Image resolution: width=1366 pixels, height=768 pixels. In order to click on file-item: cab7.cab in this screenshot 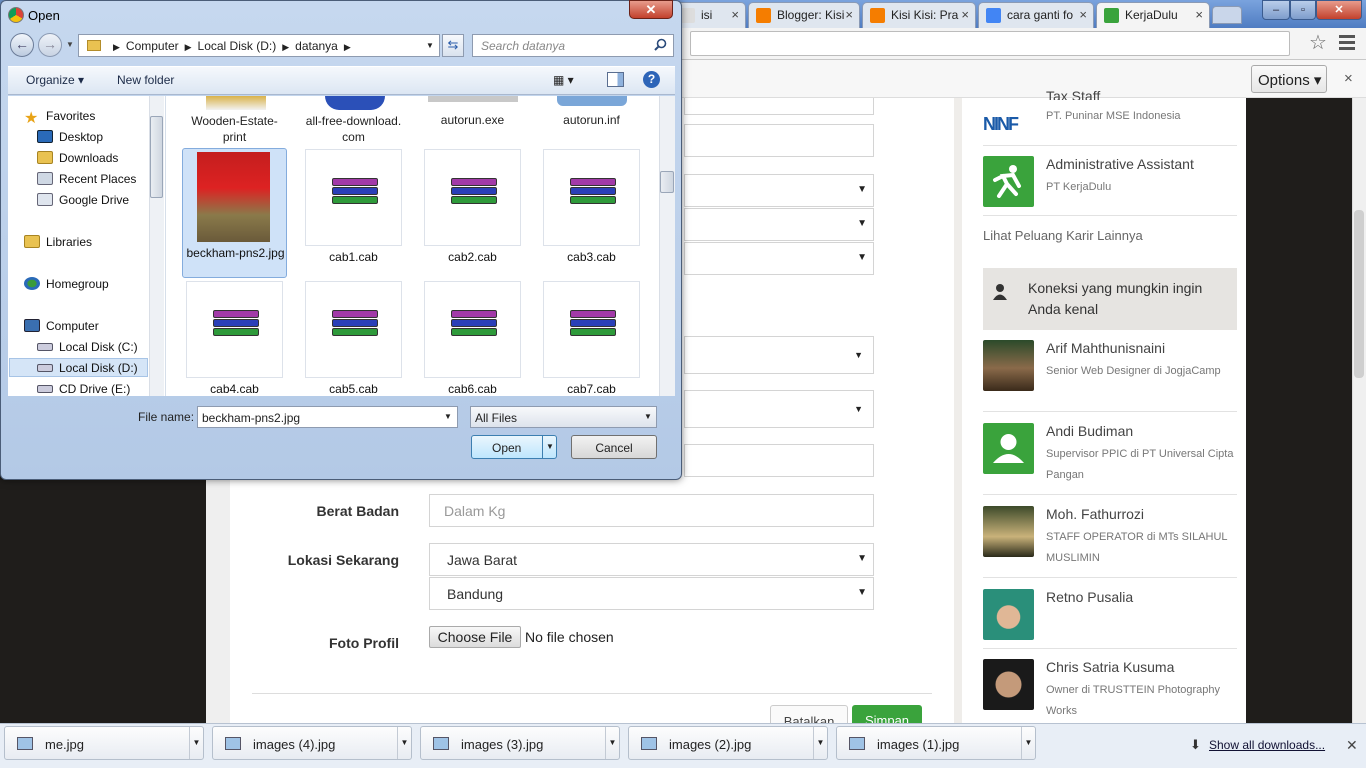, I will do `click(591, 343)`.